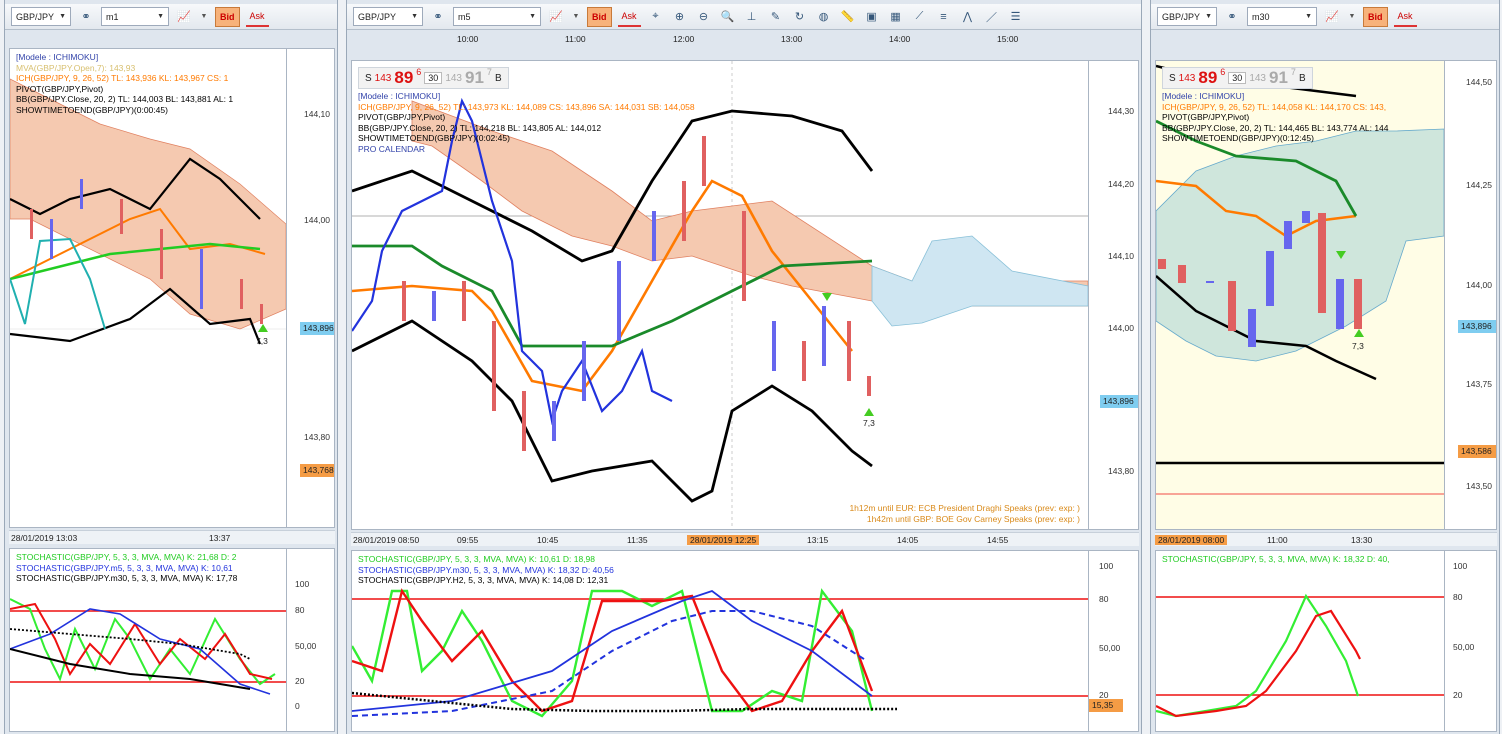 The width and height of the screenshot is (1502, 734). What do you see at coordinates (848, 17) in the screenshot?
I see `ruler-icon: 📏` at bounding box center [848, 17].